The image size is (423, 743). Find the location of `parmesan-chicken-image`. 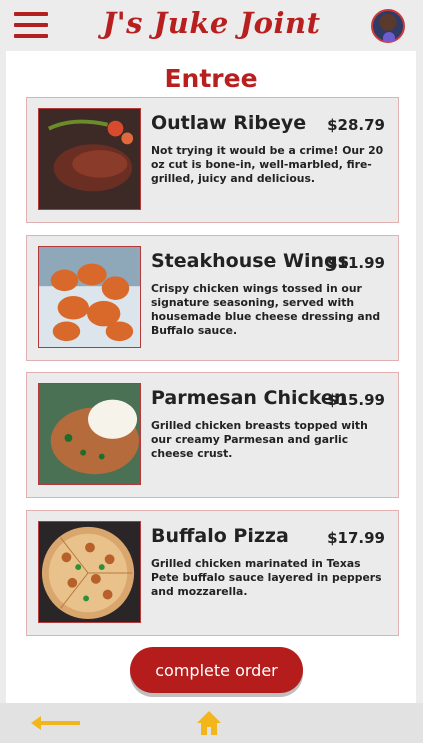

parmesan-chicken-image is located at coordinates (89, 434).